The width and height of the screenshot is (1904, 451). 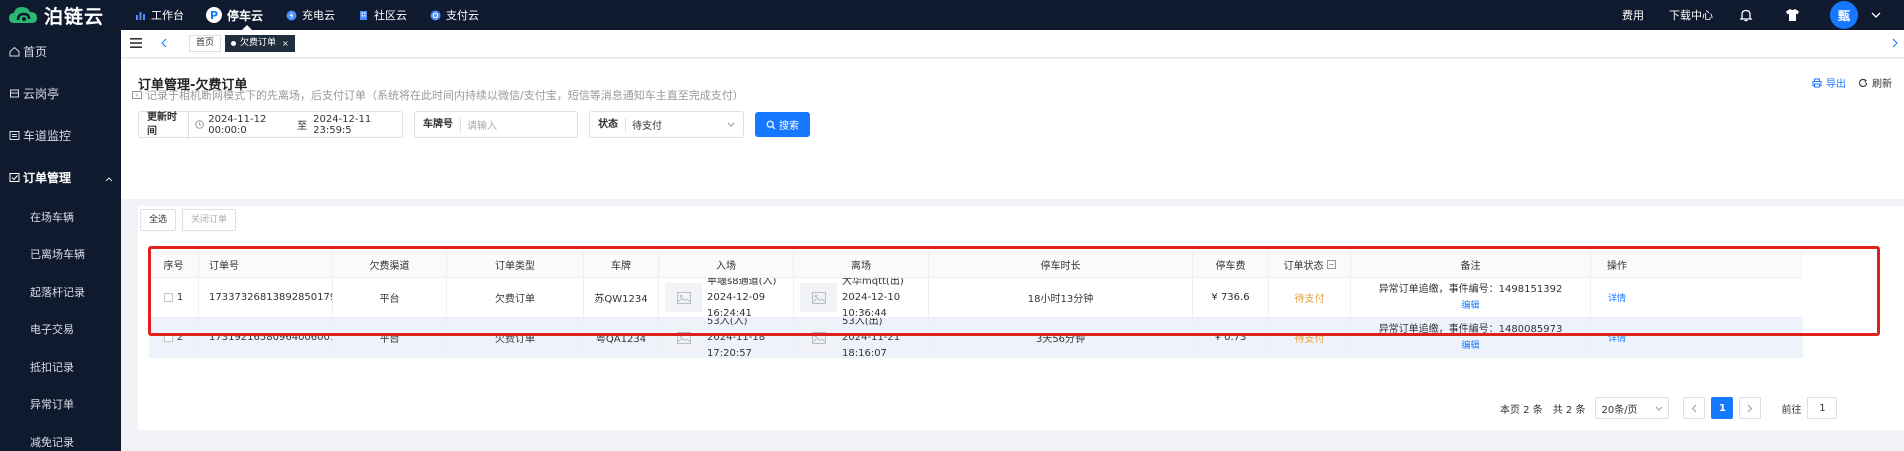 What do you see at coordinates (285, 43) in the screenshot?
I see `tab-close-icon: ×` at bounding box center [285, 43].